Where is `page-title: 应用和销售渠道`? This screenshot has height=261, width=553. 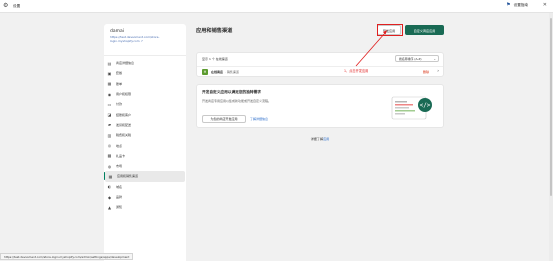 page-title: 应用和销售渠道 is located at coordinates (214, 31).